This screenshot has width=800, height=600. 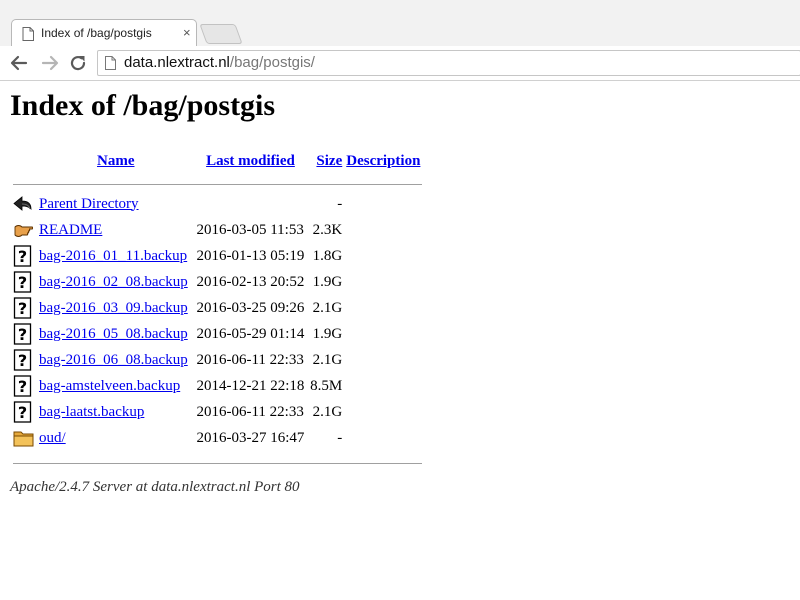 I want to click on file-name-cell: bag-2016_02_08.backup, so click(x=116, y=282).